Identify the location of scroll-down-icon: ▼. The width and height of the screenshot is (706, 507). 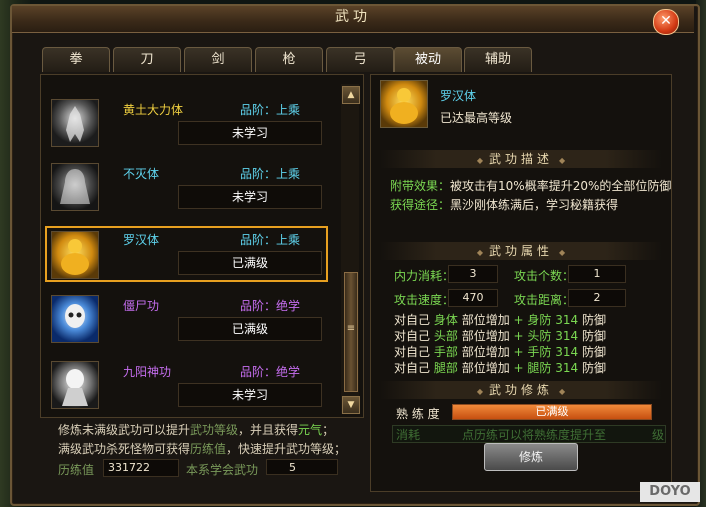
(351, 405).